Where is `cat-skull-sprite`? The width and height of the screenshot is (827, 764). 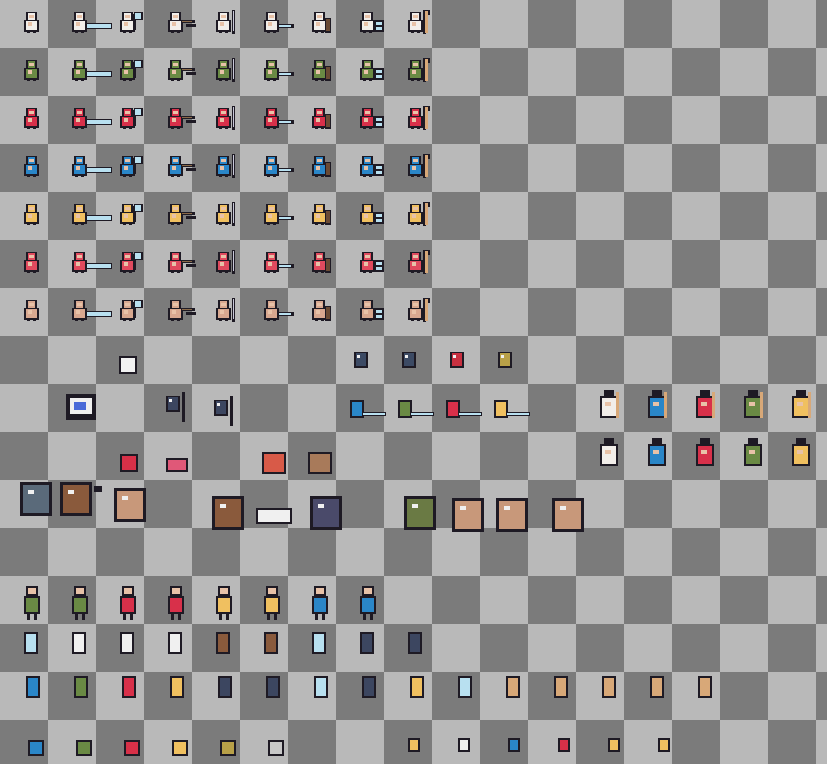
cat-skull-sprite is located at coordinates (82, 409).